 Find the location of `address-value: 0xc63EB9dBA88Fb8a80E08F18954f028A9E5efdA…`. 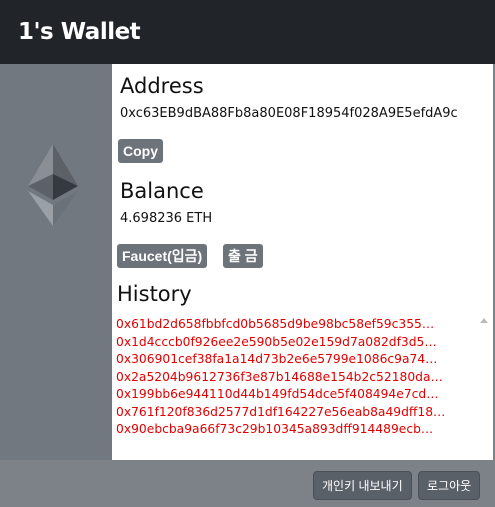

address-value: 0xc63EB9dBA88Fb8a80E08F18954f028A9E5efdA… is located at coordinates (289, 113).